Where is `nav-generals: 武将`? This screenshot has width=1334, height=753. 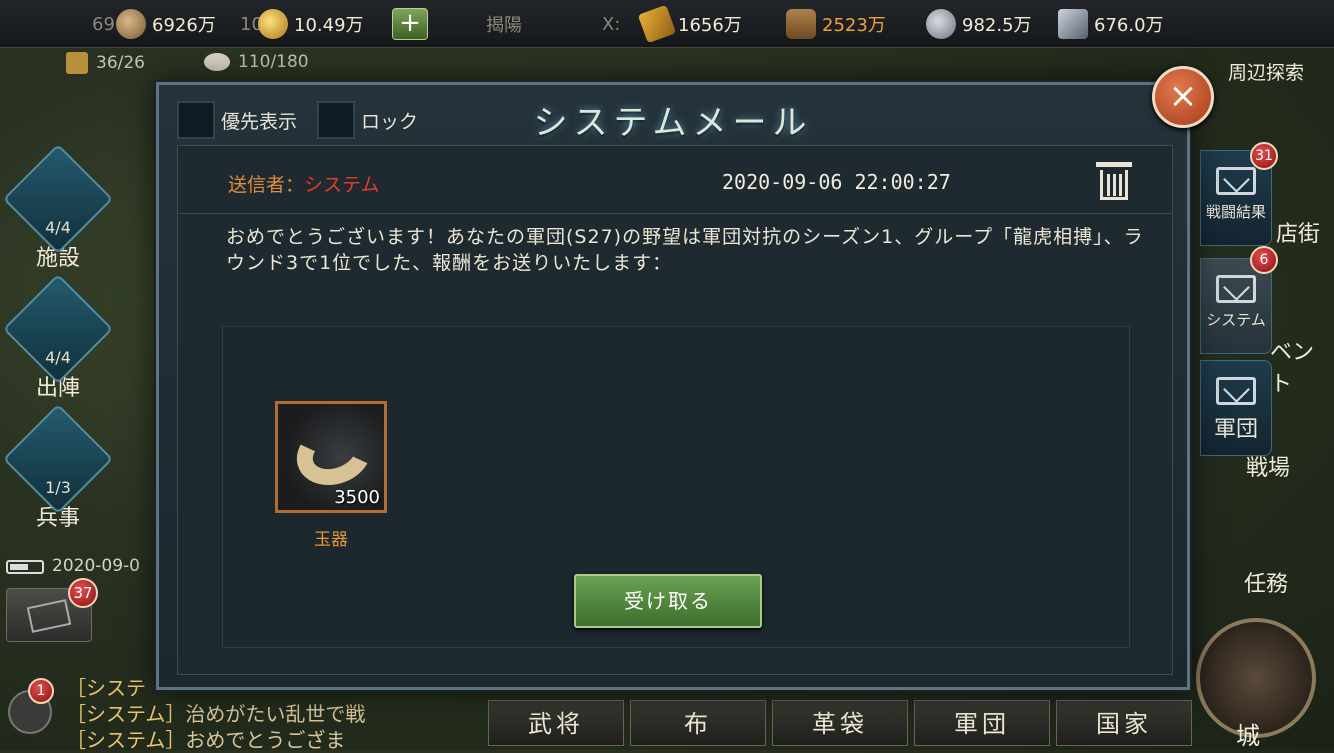
nav-generals: 武将 is located at coordinates (556, 723).